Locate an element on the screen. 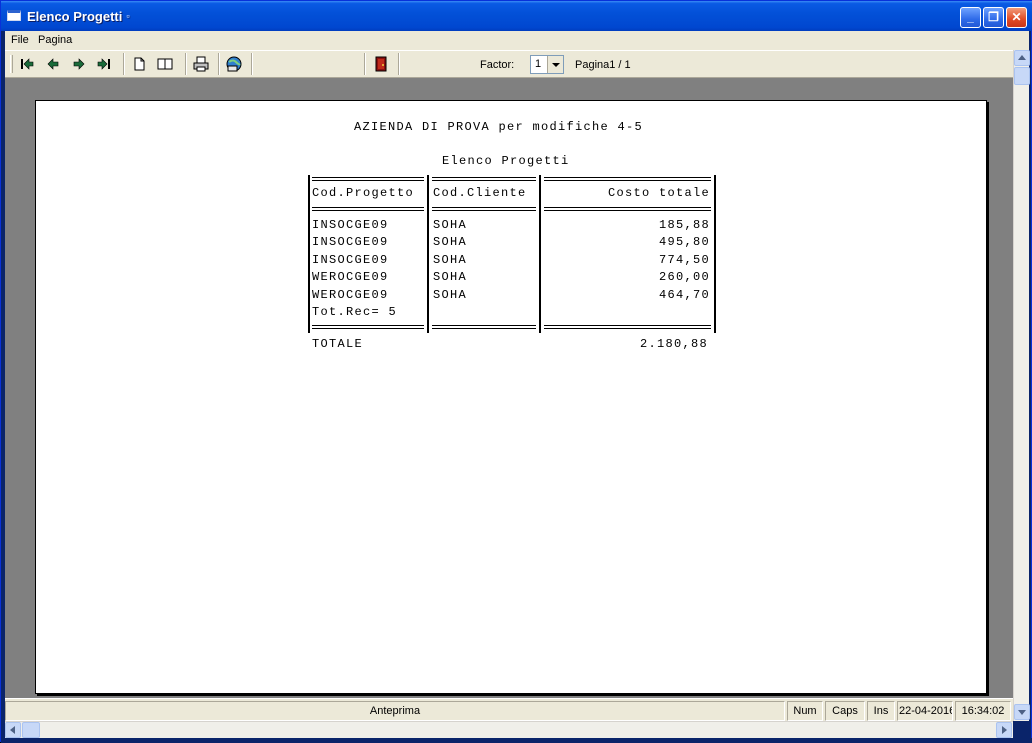 The image size is (1032, 743). first-page-icon is located at coordinates (27, 64).